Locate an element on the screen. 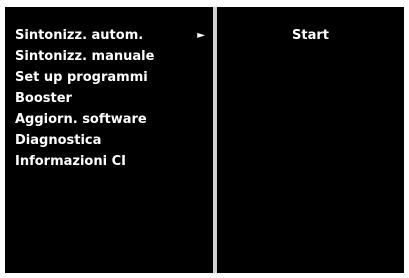  submenu: Start is located at coordinates (310, 35).